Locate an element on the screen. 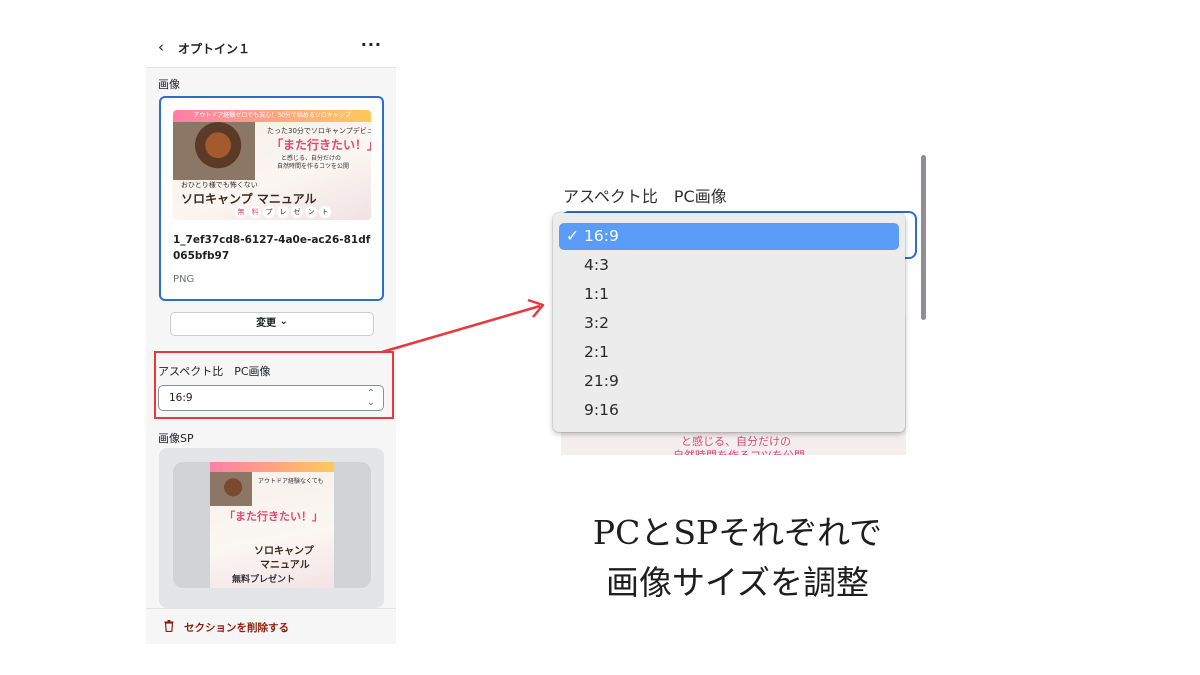 The image size is (1200, 675). dropdown-option-9-16: 9:16 is located at coordinates (729, 410).